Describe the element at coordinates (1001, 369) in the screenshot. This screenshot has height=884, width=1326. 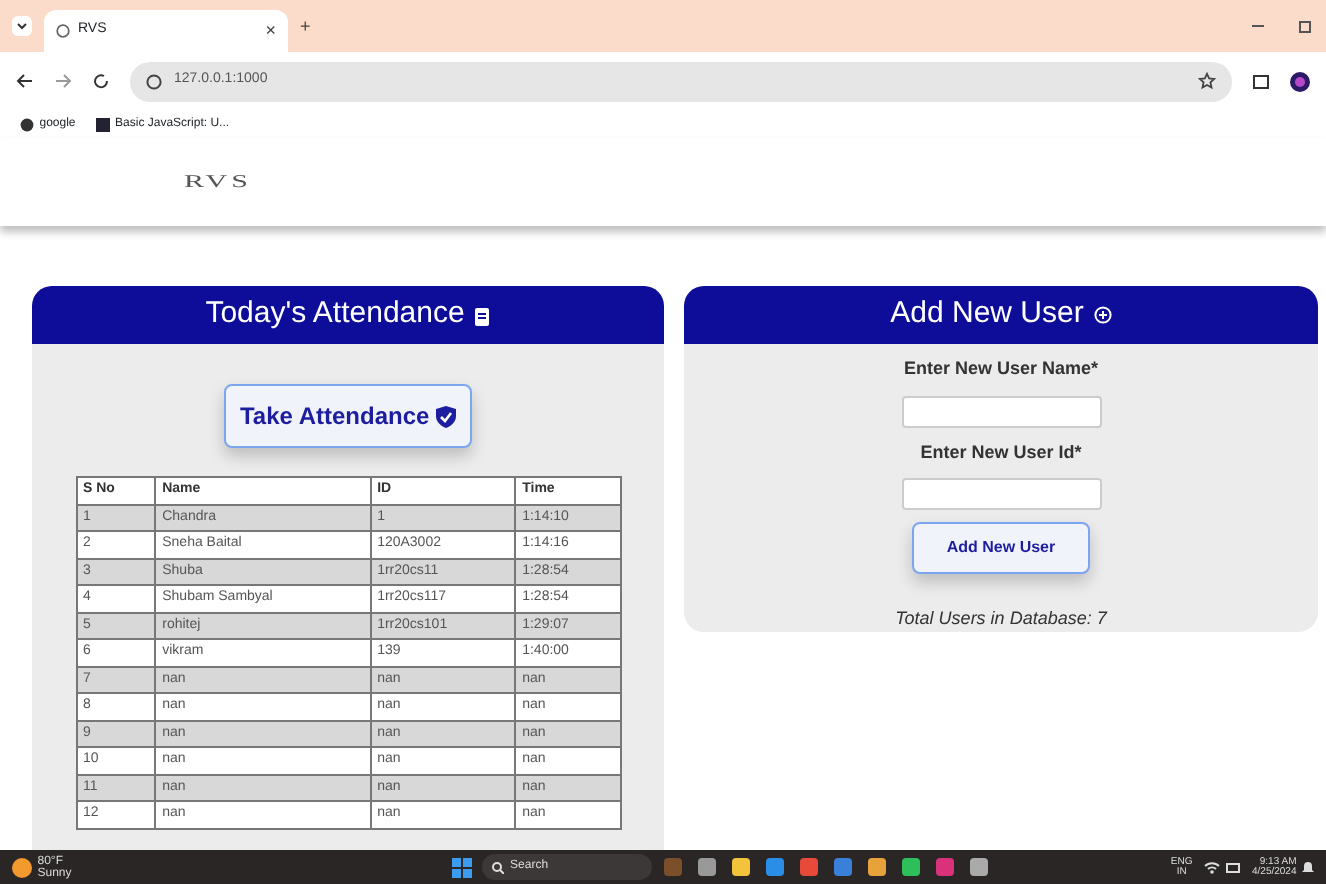
I see `field-label: Enter New User Name*` at that location.